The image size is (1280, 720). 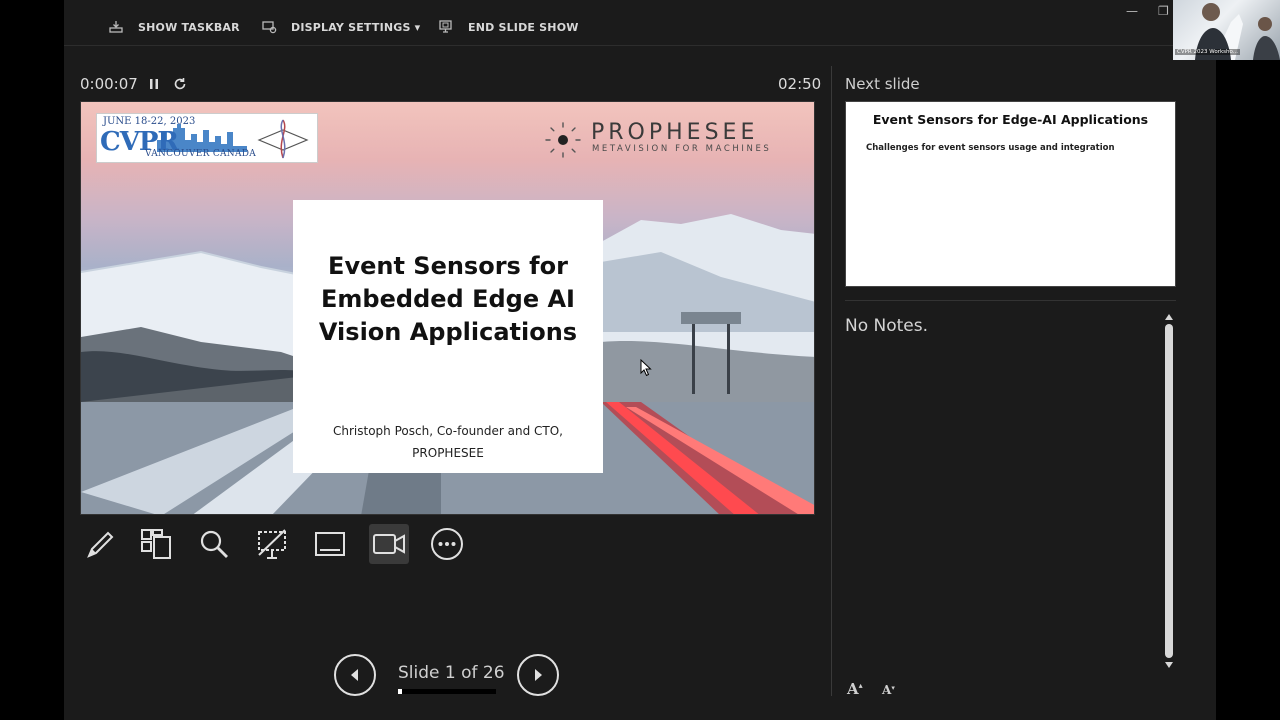 I want to click on cvpr-logo: JUNE 18-22, 2023 CVPR VANCOUVER CANADA, so click(x=207, y=138).